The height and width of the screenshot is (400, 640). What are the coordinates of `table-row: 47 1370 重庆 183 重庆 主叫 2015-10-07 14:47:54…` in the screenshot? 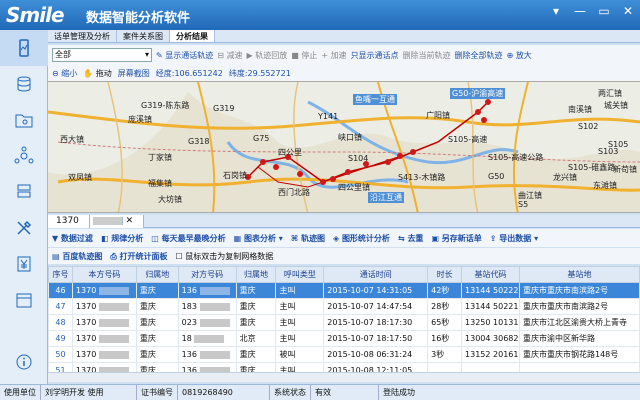 It's located at (344, 306).